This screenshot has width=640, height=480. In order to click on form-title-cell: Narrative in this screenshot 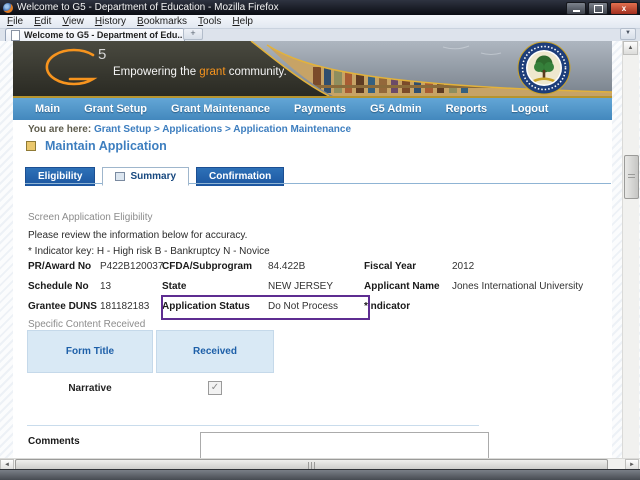, I will do `click(90, 388)`.